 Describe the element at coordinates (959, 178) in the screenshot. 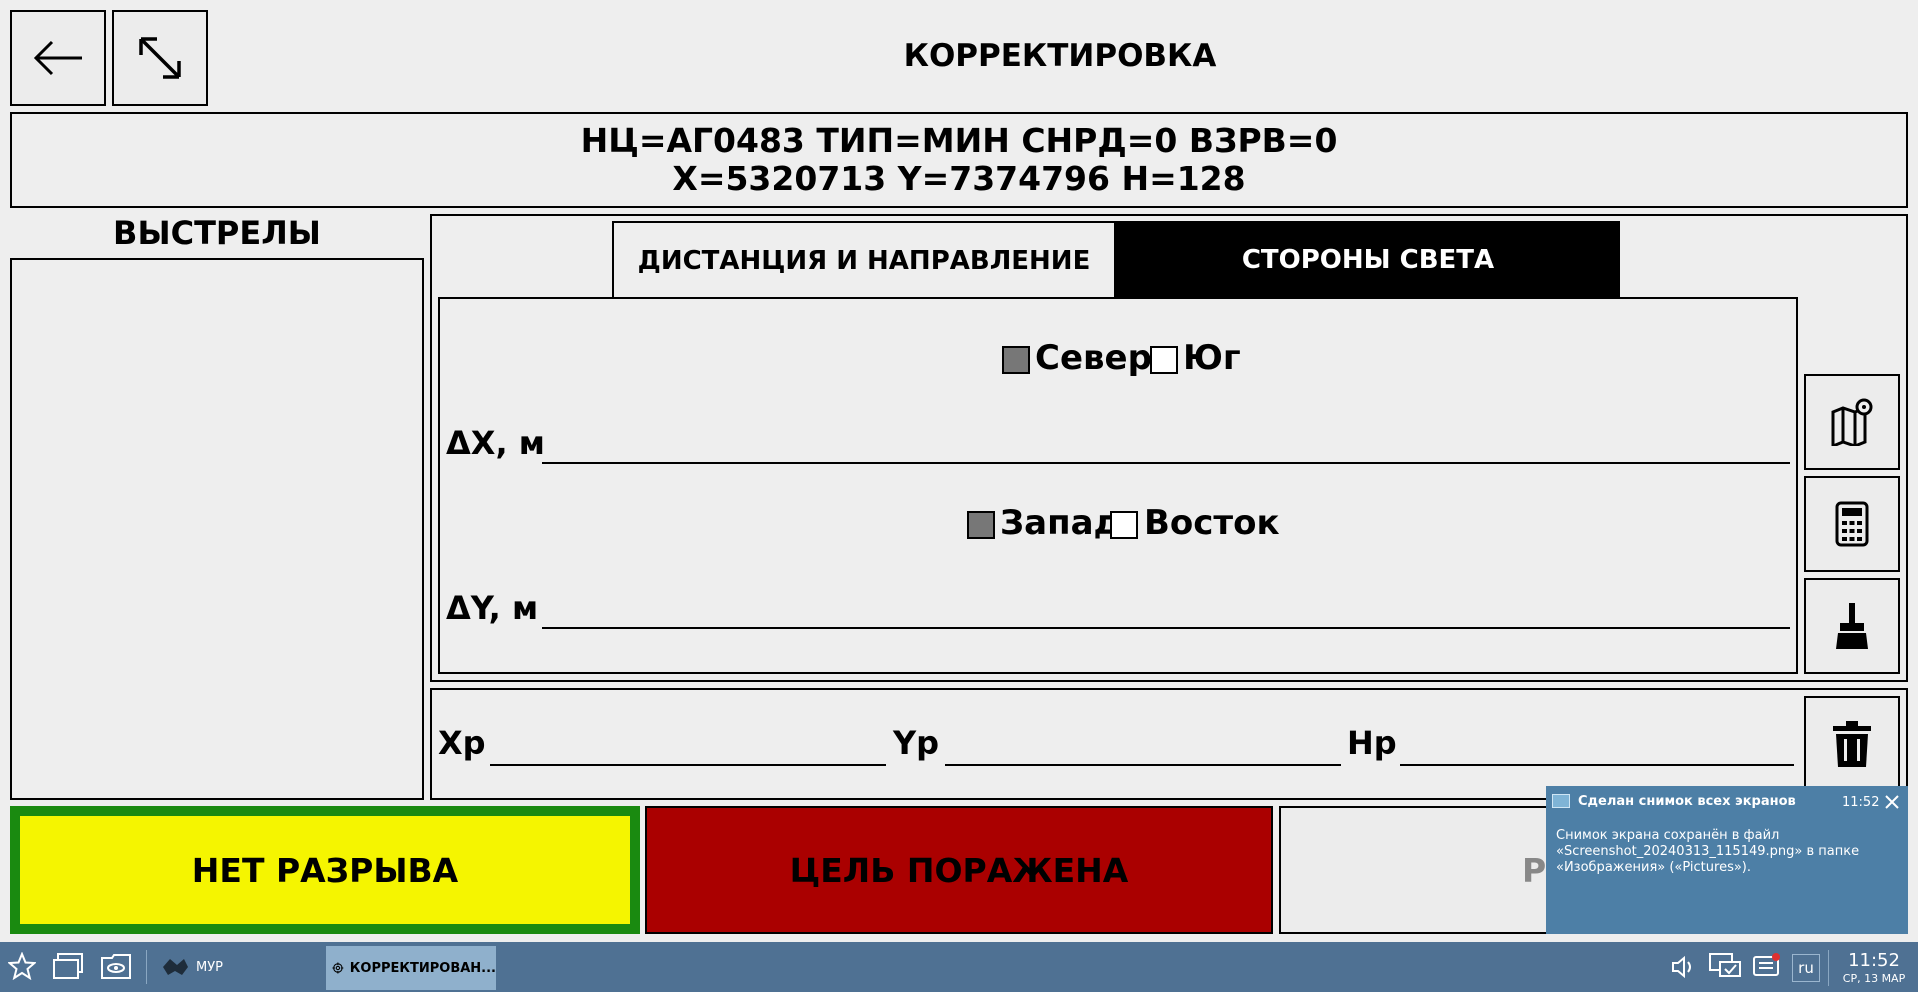

I see `target-info-line2: X=5320713 Y=7374796 H=128` at that location.